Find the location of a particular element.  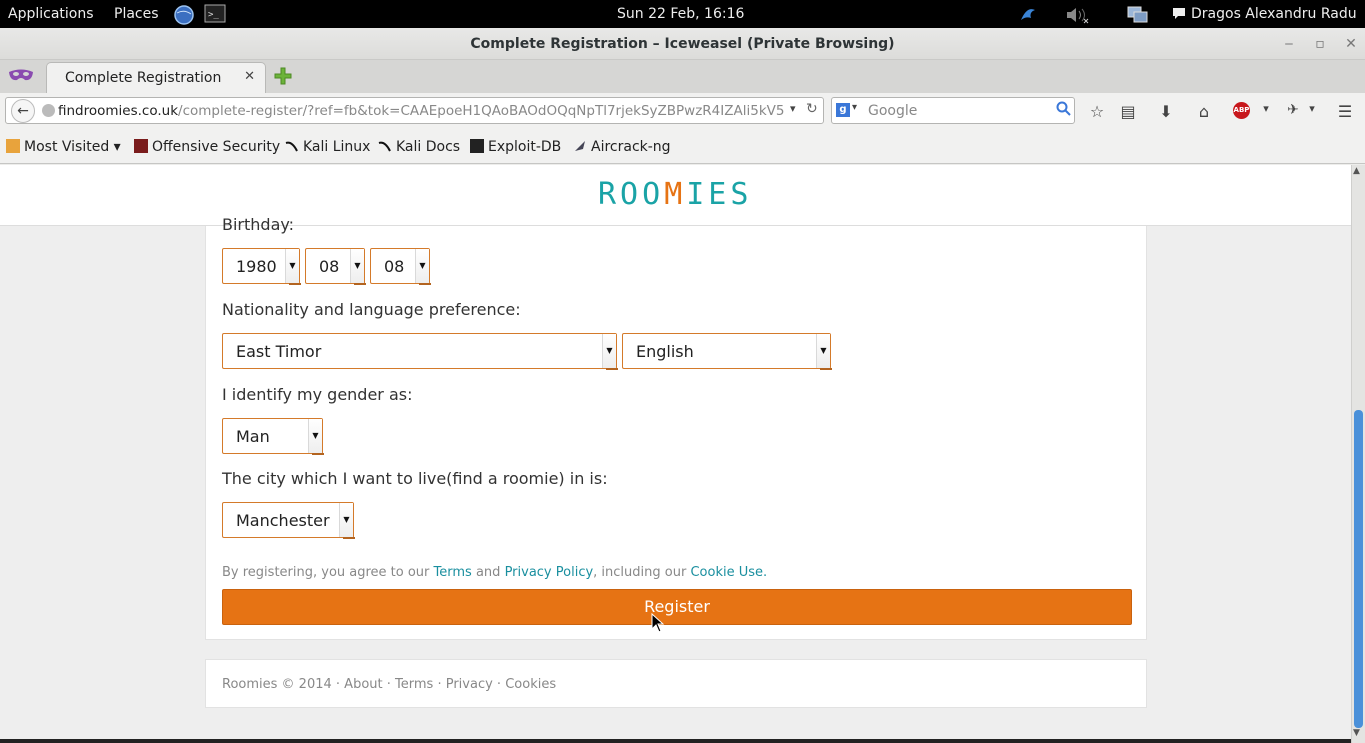

extension-dropdown-icon: ▾ is located at coordinates (1312, 108).